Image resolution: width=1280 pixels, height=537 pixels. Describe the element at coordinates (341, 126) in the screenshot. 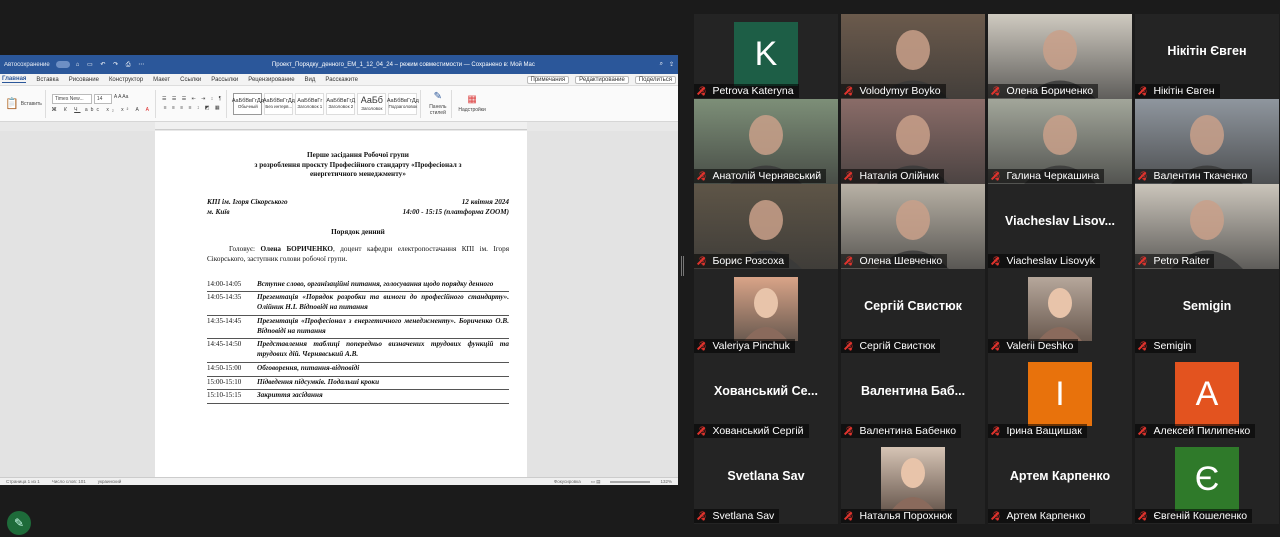

I see `ruler` at that location.